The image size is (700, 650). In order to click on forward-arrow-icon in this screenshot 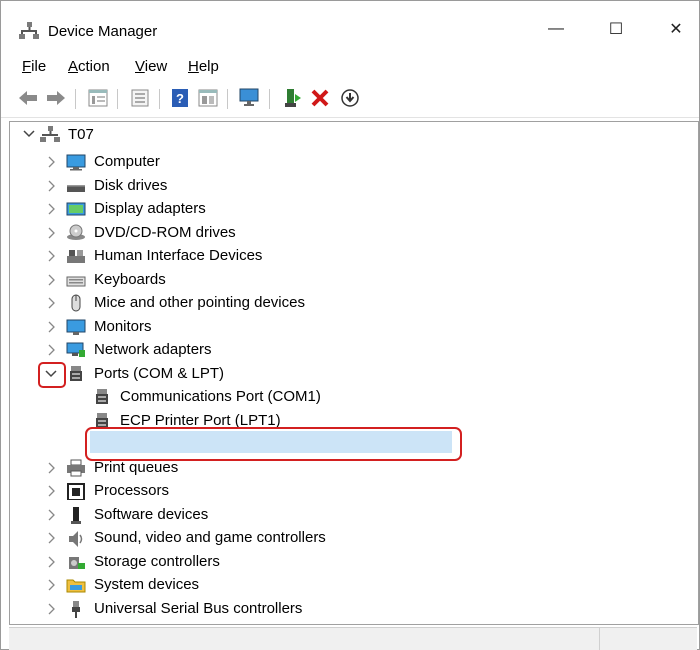, I will do `click(56, 98)`.